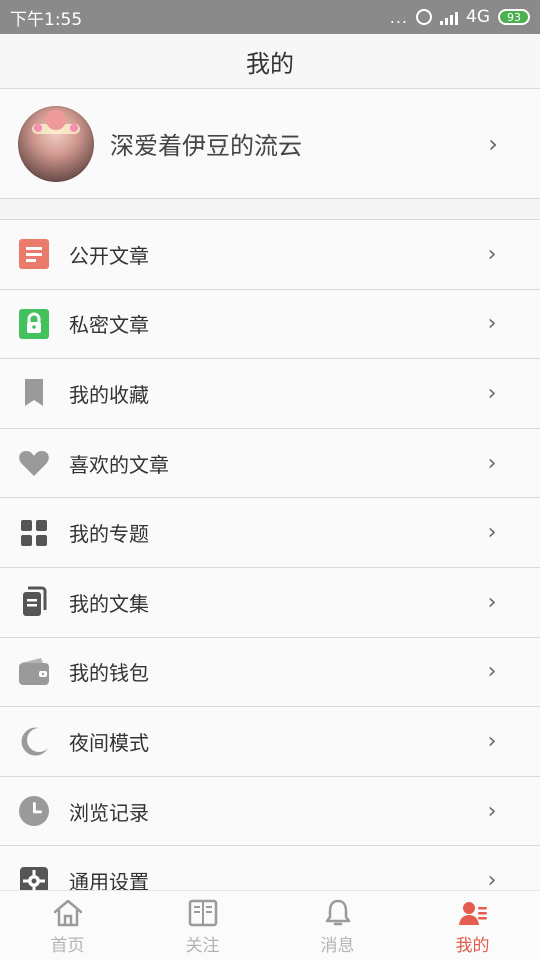 The image size is (540, 960). Describe the element at coordinates (109, 534) in the screenshot. I see `menu-item-label: 我的专题` at that location.